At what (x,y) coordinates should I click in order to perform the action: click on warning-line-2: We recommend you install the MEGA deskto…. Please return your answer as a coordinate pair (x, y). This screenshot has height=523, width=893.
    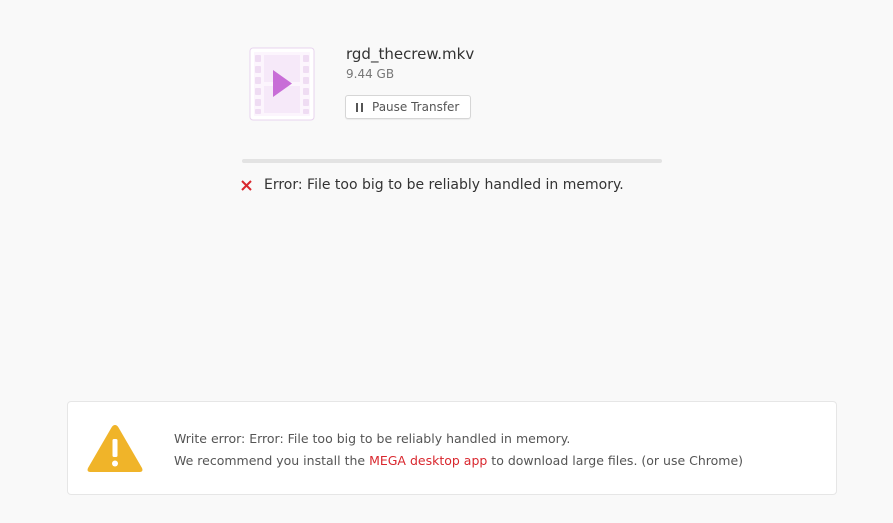
    Looking at the image, I should click on (458, 461).